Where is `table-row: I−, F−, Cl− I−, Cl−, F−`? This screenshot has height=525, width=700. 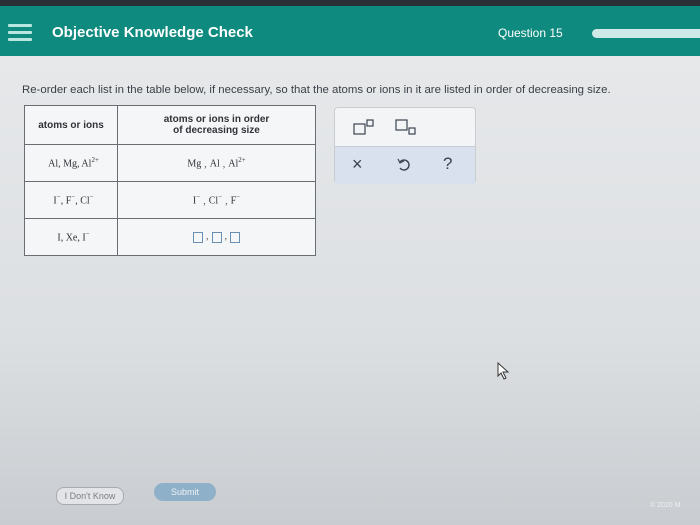
table-row: I−, F−, Cl− I−, Cl−, F− is located at coordinates (170, 200).